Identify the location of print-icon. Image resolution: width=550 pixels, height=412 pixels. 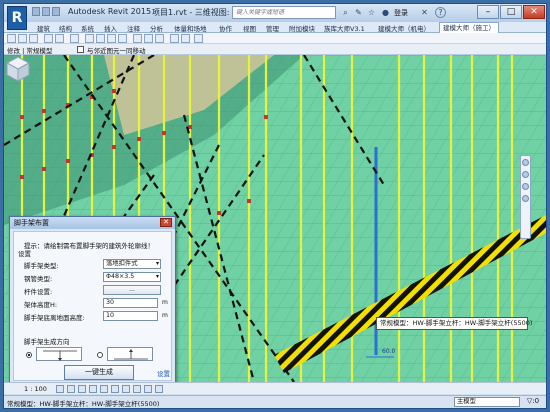
(74, 38).